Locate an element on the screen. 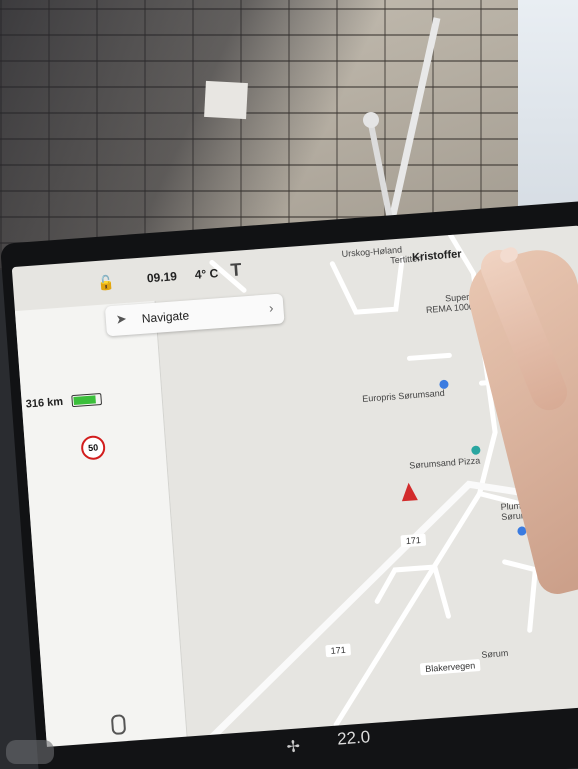 This screenshot has height=769, width=578. fan-icon: ✢ is located at coordinates (293, 746).